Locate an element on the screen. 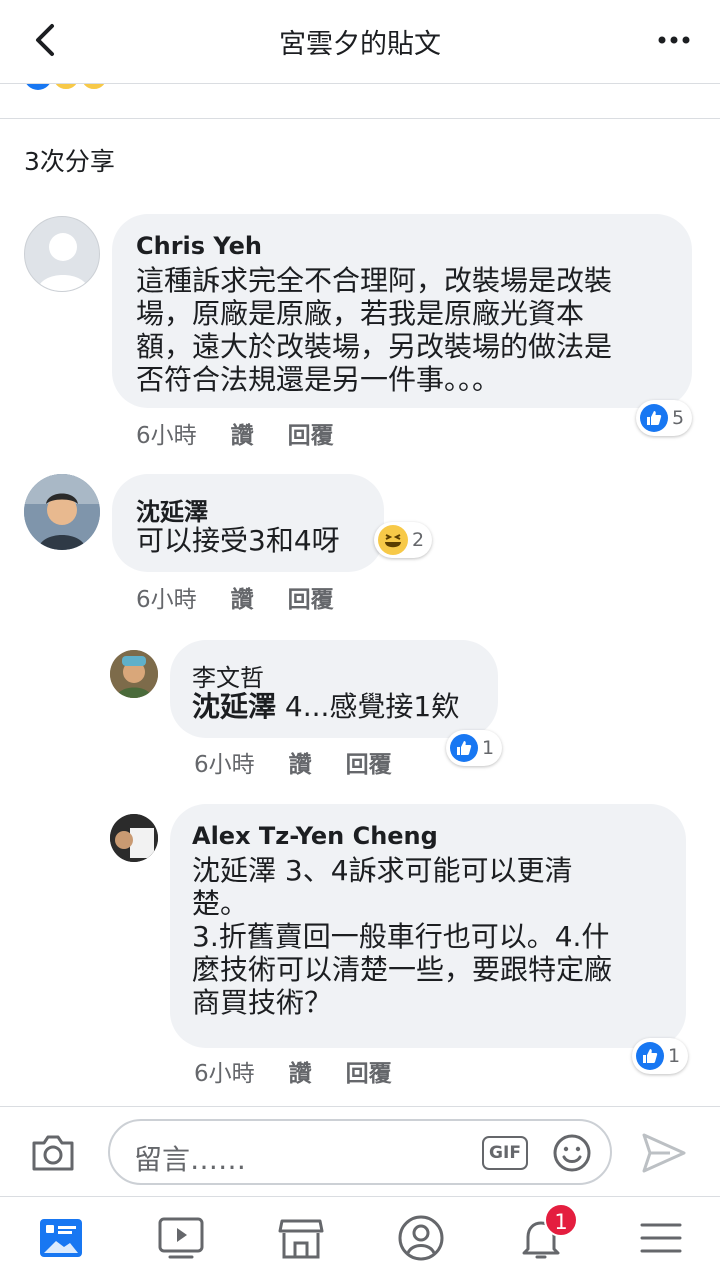 This screenshot has width=720, height=1280. marketplace-icon is located at coordinates (301, 1238).